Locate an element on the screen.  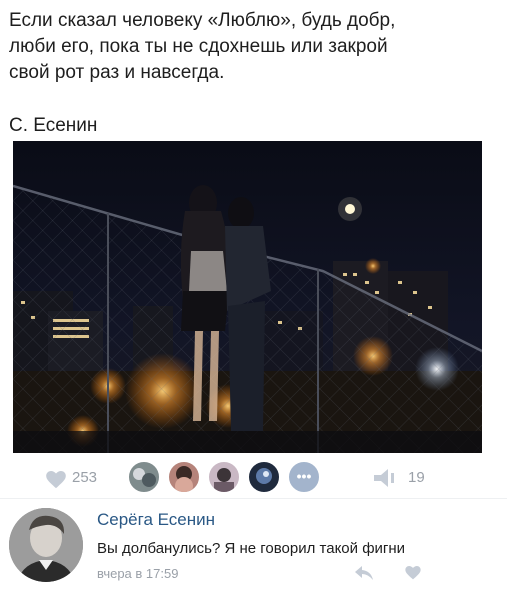
like-count: 253 is located at coordinates (85, 477).